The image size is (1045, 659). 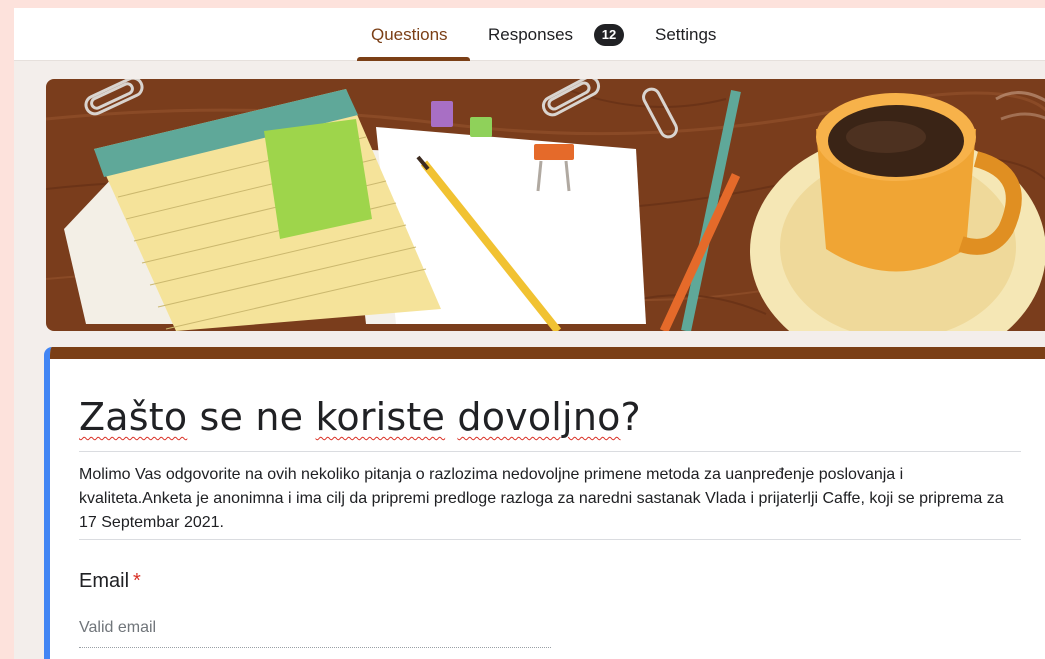 What do you see at coordinates (137, 581) in the screenshot?
I see `required-asterisk: *` at bounding box center [137, 581].